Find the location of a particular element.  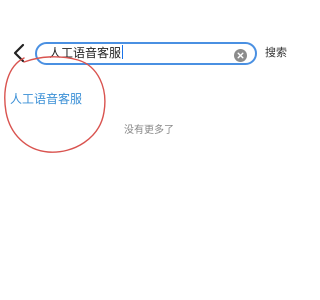

clear-button is located at coordinates (240, 54).